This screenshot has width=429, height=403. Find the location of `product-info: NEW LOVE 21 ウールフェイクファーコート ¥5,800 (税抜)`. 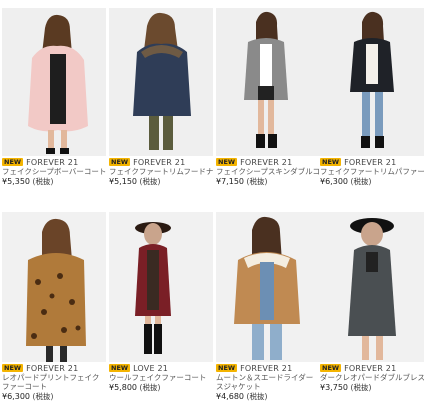

product-info: NEW LOVE 21 ウールフェイクファーコート ¥5,800 (税抜) is located at coordinates (161, 378).